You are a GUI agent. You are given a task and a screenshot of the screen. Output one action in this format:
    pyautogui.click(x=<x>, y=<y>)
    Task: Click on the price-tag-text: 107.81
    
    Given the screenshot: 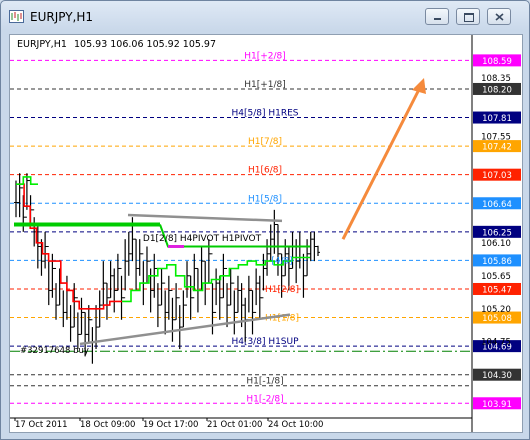 What is the action you would take?
    pyautogui.click(x=497, y=119)
    